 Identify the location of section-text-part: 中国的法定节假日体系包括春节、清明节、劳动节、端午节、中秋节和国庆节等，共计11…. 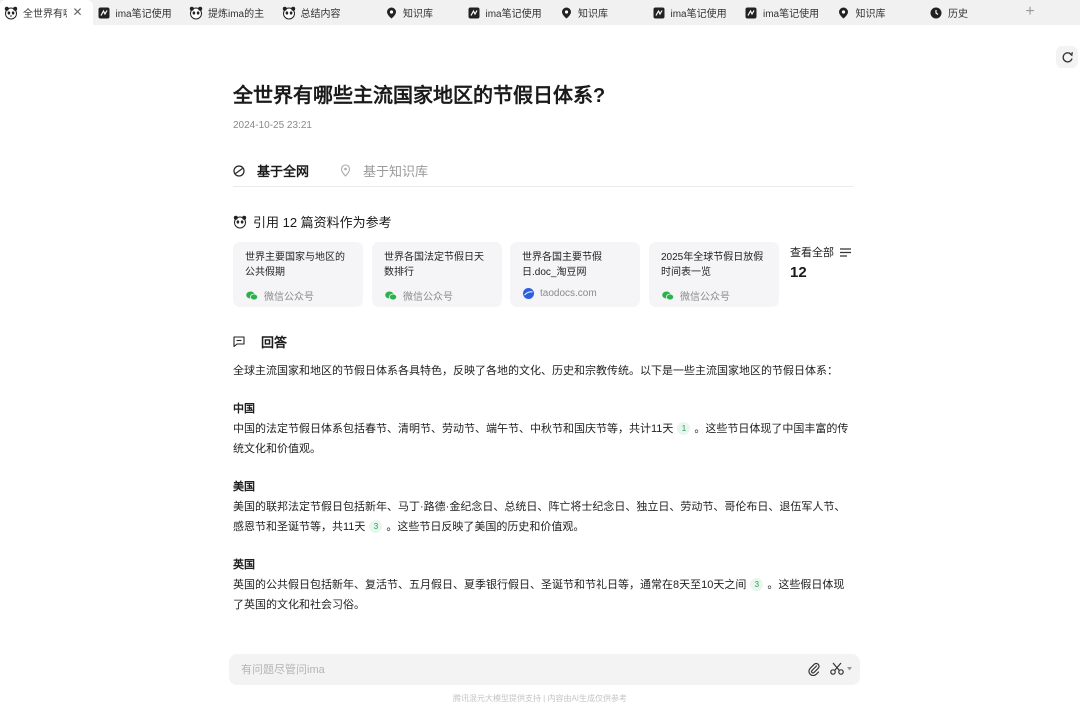
(453, 429).